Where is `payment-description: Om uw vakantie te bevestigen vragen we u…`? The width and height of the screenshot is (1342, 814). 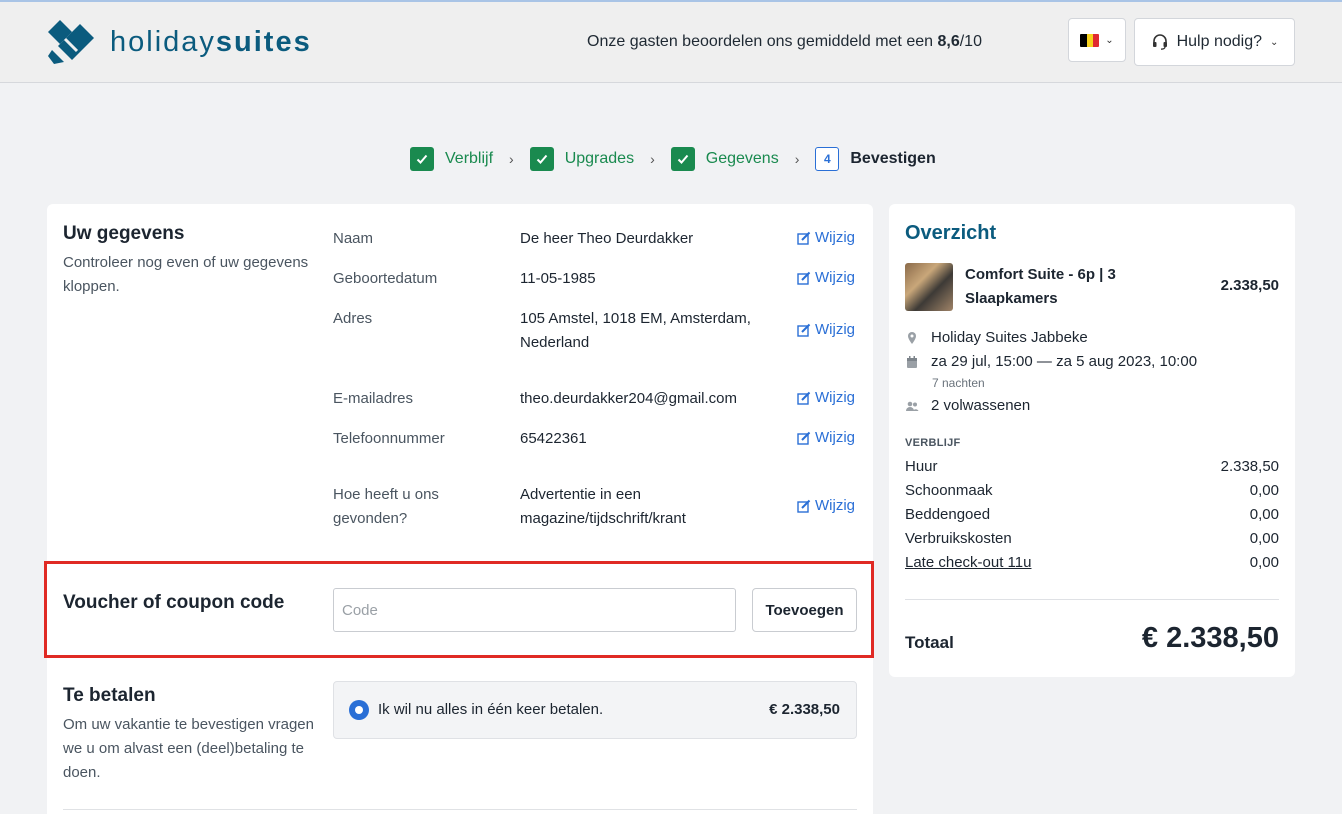
payment-description: Om uw vakantie te bevestigen vragen we u… is located at coordinates (188, 748).